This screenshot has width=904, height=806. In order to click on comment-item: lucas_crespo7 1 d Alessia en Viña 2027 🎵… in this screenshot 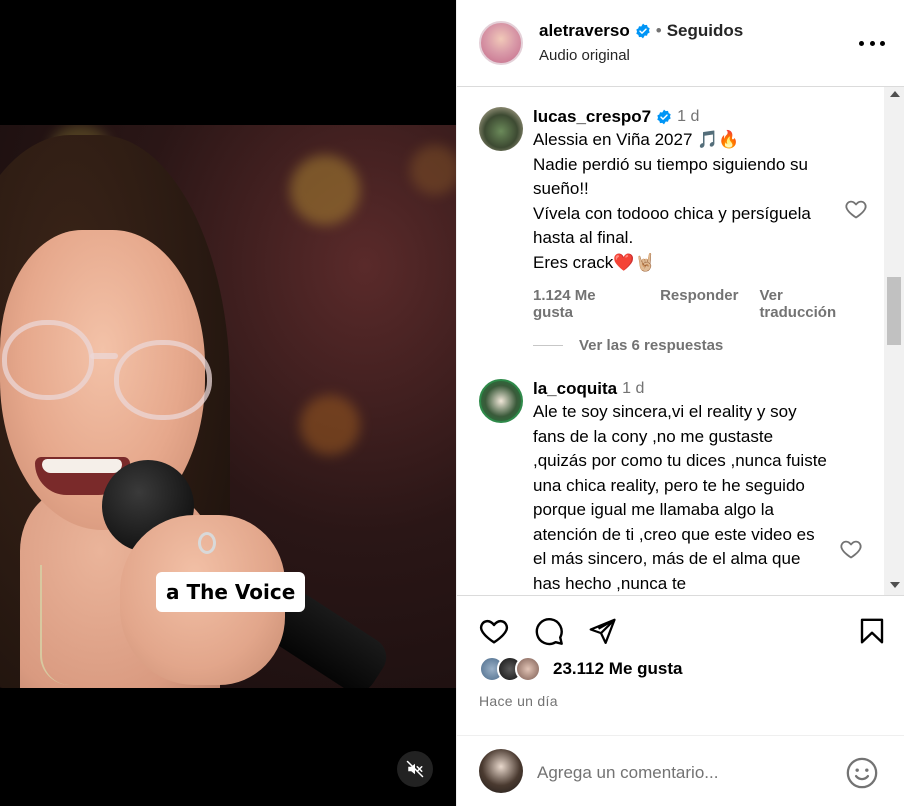, I will do `click(673, 222)`.